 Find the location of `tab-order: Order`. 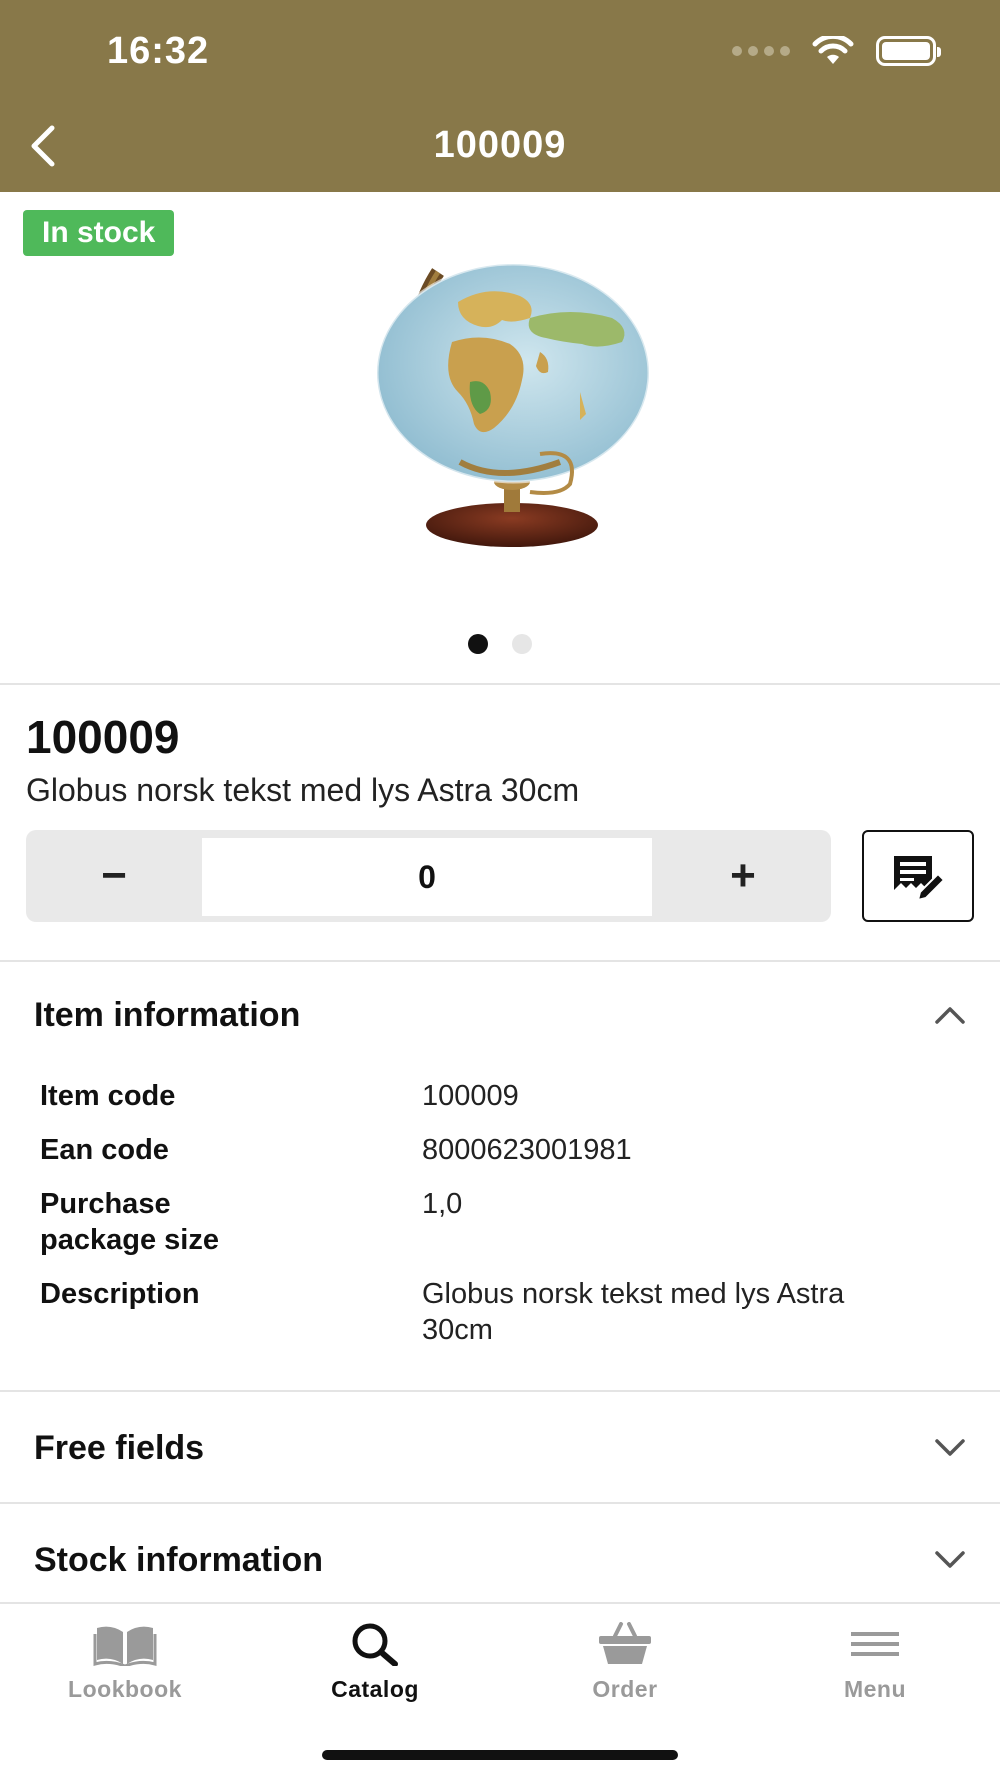

tab-order: Order is located at coordinates (625, 1662).